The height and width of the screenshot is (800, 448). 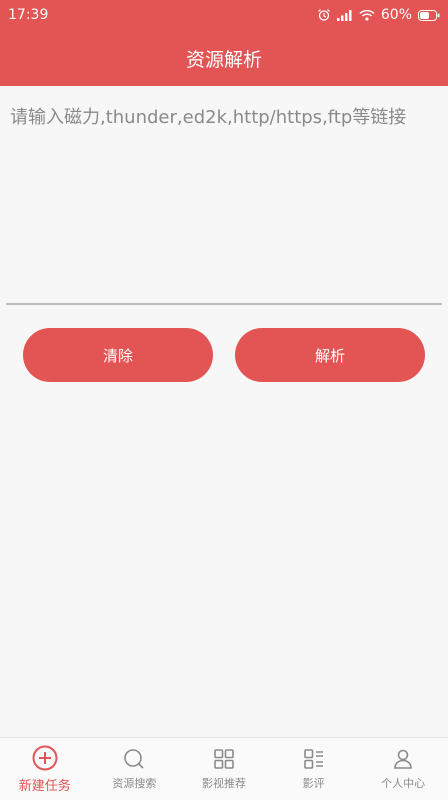 What do you see at coordinates (344, 15) in the screenshot?
I see `signal-icon` at bounding box center [344, 15].